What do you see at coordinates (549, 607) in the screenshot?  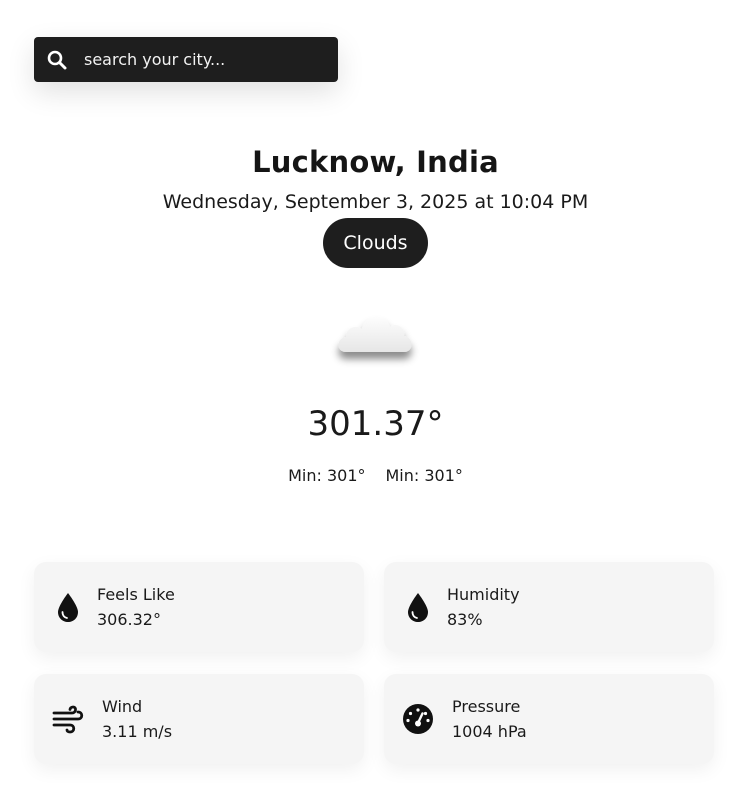 I see `humidity-card: Humidity 83%` at bounding box center [549, 607].